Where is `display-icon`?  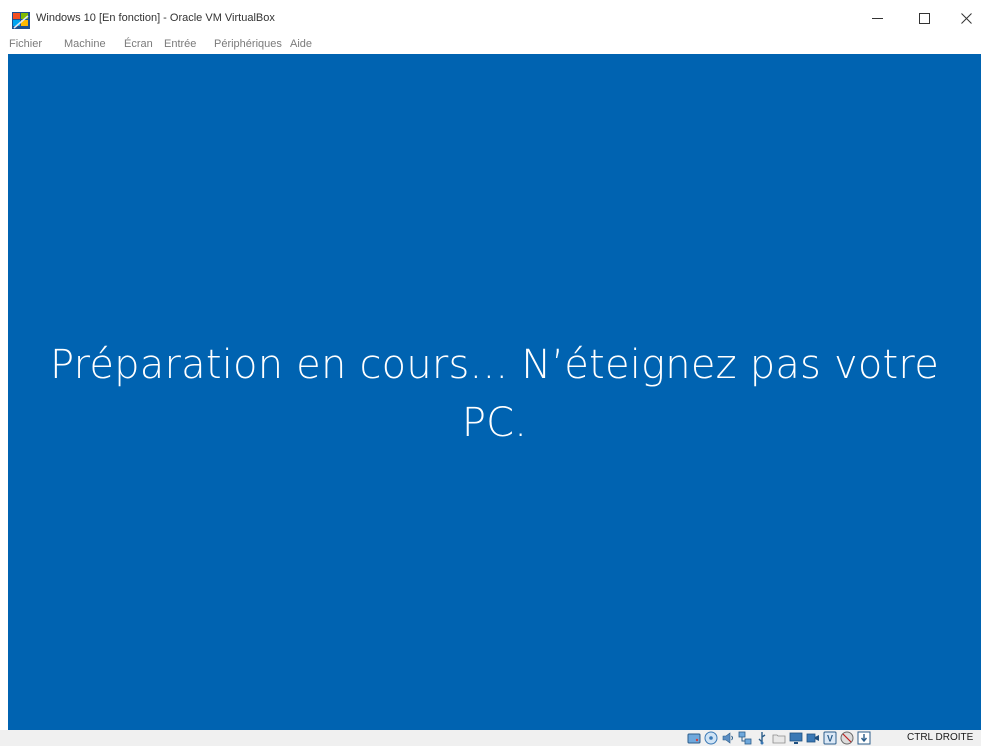
display-icon is located at coordinates (796, 738).